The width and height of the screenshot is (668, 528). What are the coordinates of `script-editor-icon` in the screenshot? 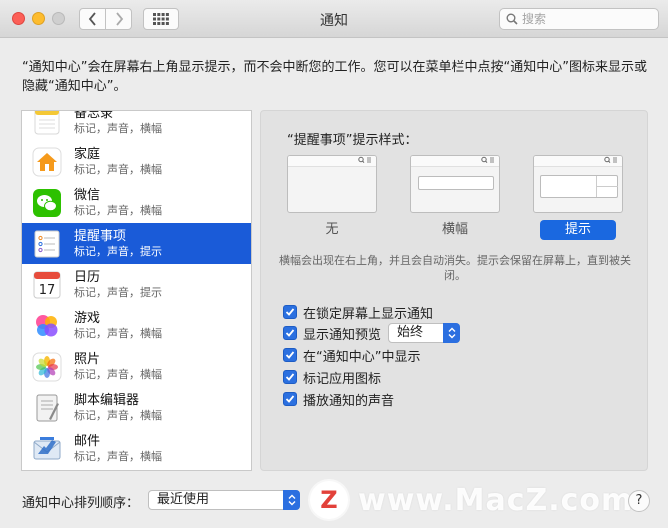 It's located at (47, 408).